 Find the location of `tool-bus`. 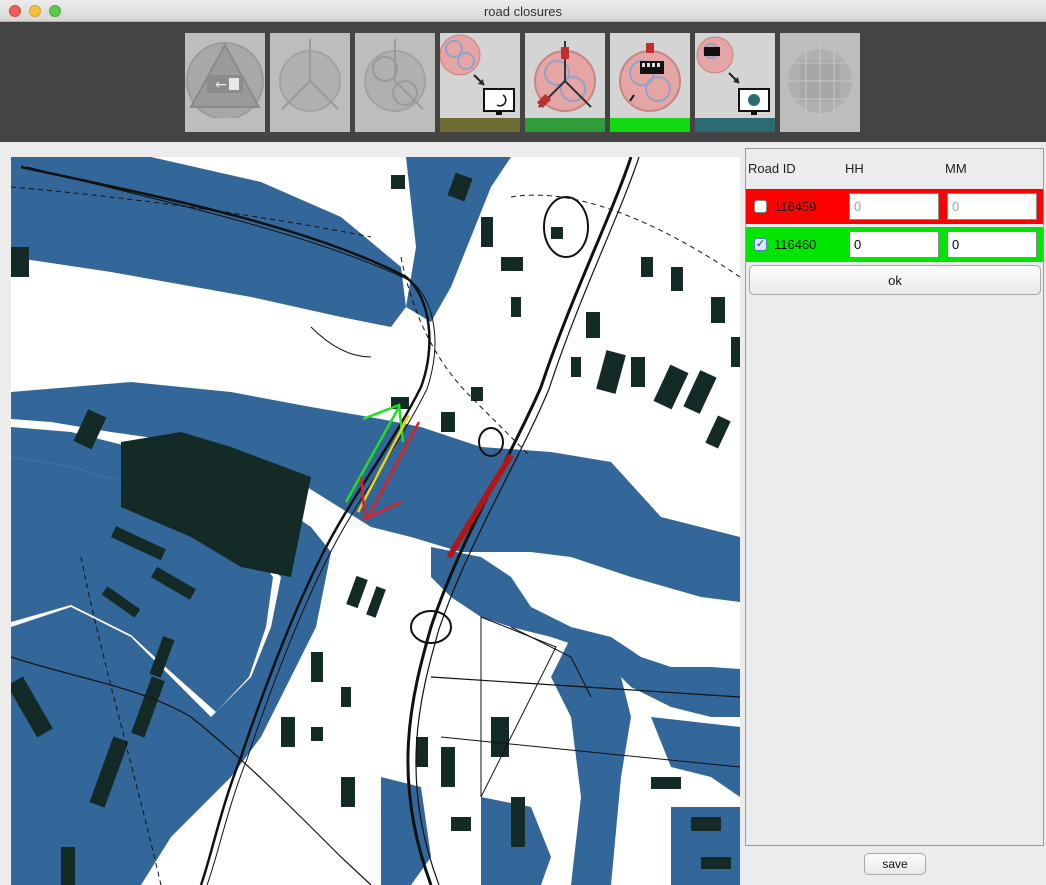

tool-bus is located at coordinates (650, 82).